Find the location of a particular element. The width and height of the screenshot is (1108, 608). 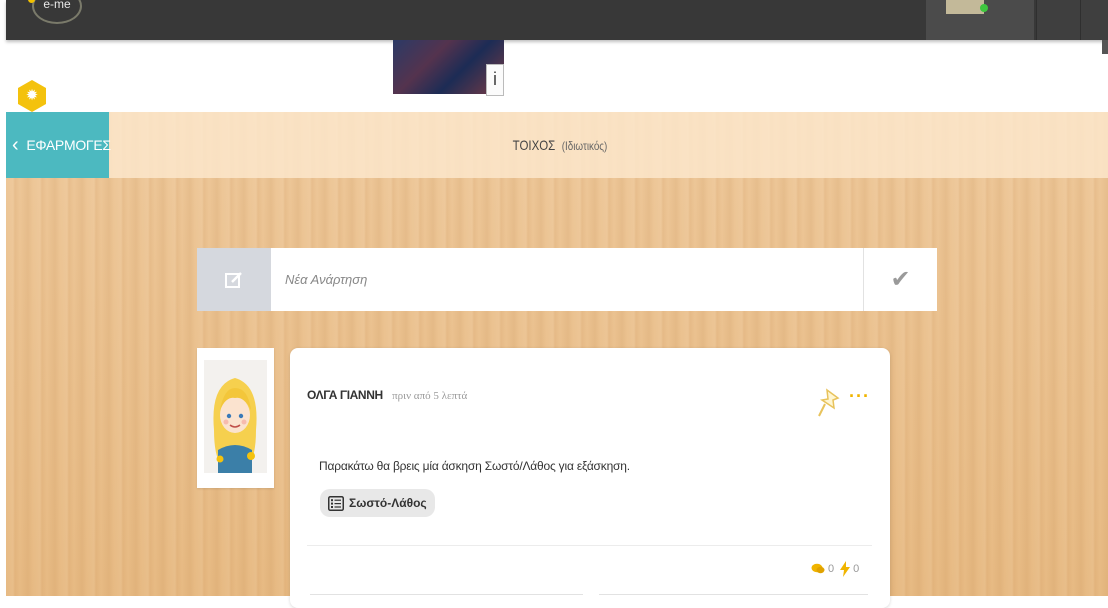

comments-count: 0 is located at coordinates (831, 569).